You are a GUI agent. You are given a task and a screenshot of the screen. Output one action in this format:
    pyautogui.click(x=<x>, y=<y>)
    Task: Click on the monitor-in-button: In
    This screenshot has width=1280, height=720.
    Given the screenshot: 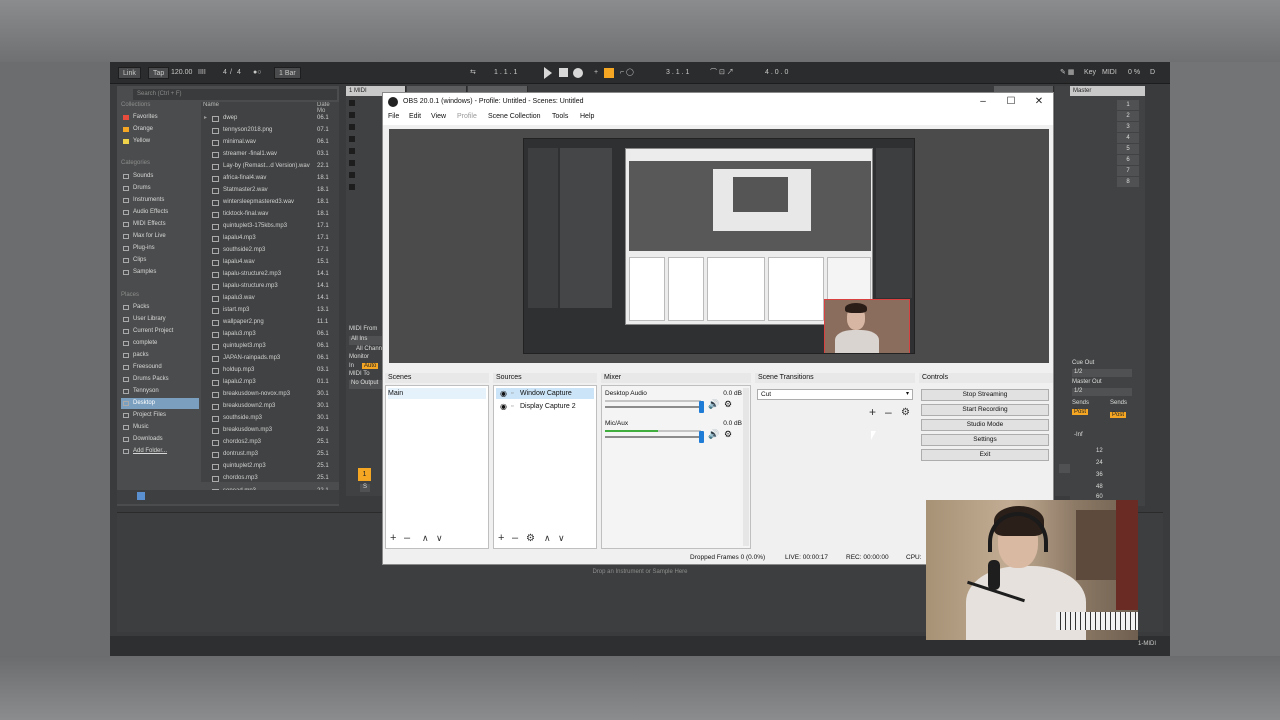 What is the action you would take?
    pyautogui.click(x=351, y=366)
    